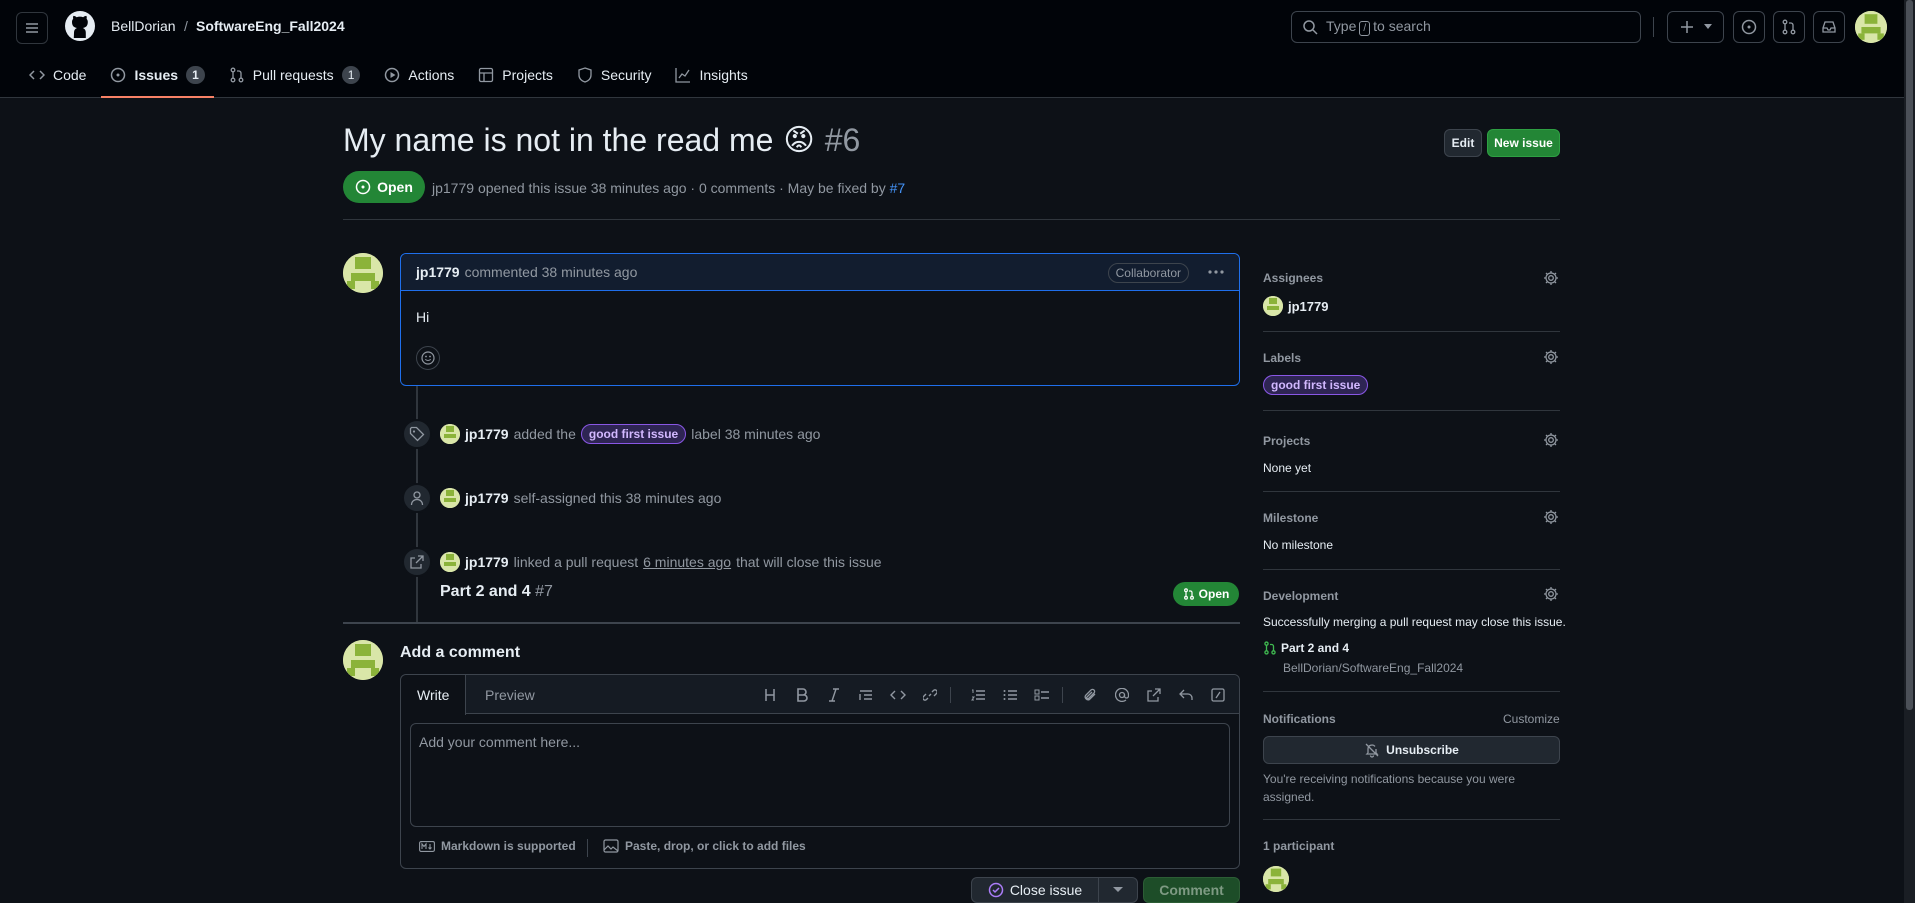 Image resolution: width=1915 pixels, height=903 pixels. I want to click on sidebar-divider, so click(1411, 819).